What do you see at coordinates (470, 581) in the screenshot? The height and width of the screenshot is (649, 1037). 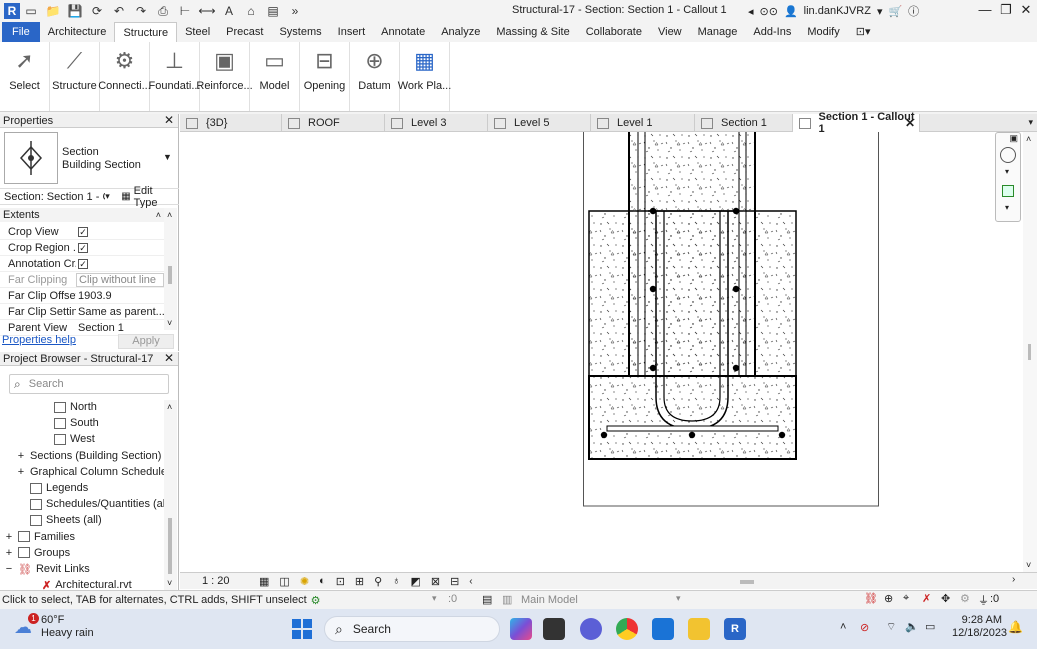 I see `scroll-left-icon: ‹` at bounding box center [470, 581].